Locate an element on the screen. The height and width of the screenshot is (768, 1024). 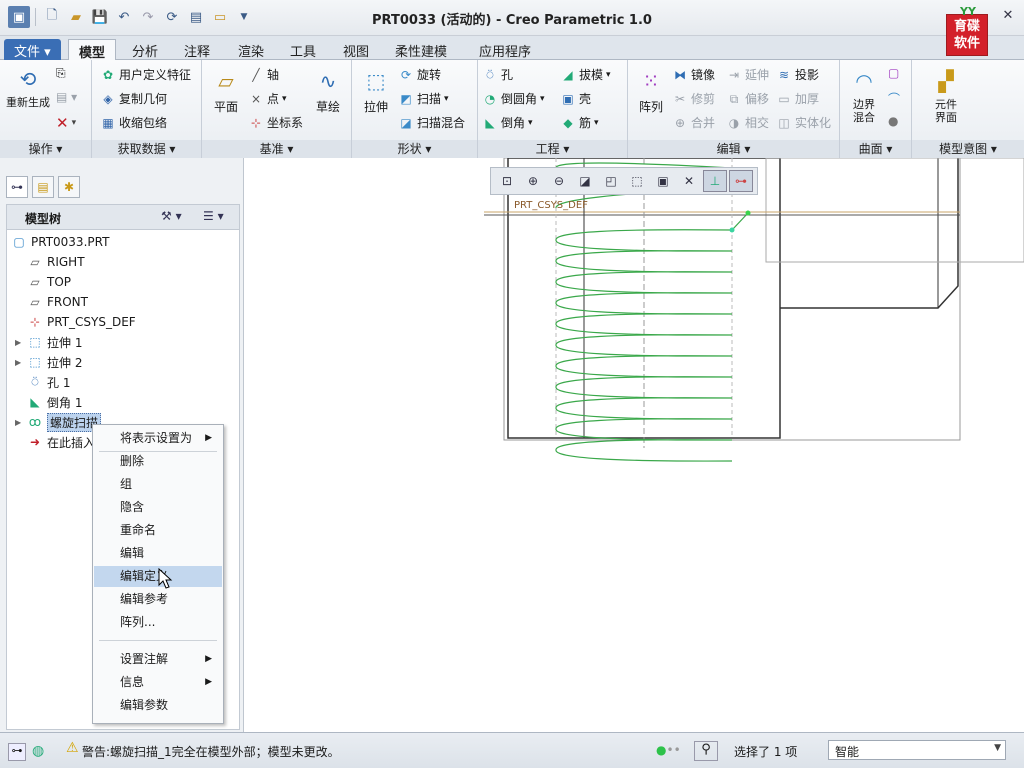
favorites-tab-icon: ✱ is located at coordinates (69, 187).